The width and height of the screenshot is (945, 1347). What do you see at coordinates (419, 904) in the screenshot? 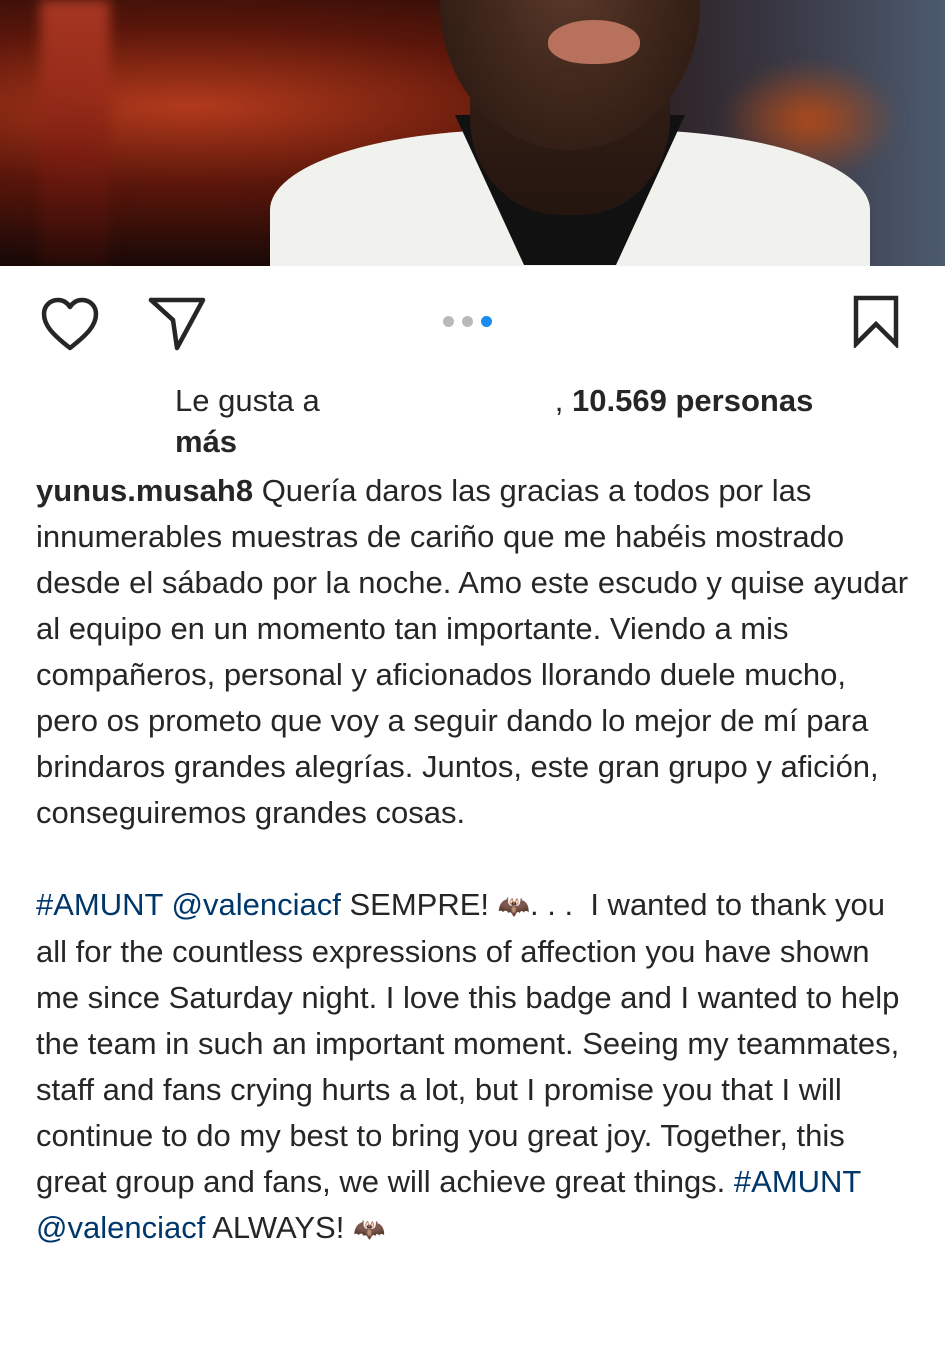
I see `caption-sempre: SEMPRE!` at bounding box center [419, 904].